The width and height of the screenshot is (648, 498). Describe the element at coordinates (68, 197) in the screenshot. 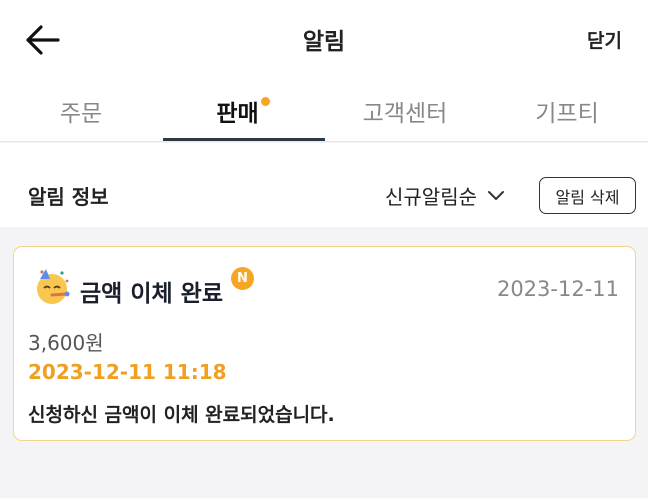

I see `section-title: 알림 정보` at that location.